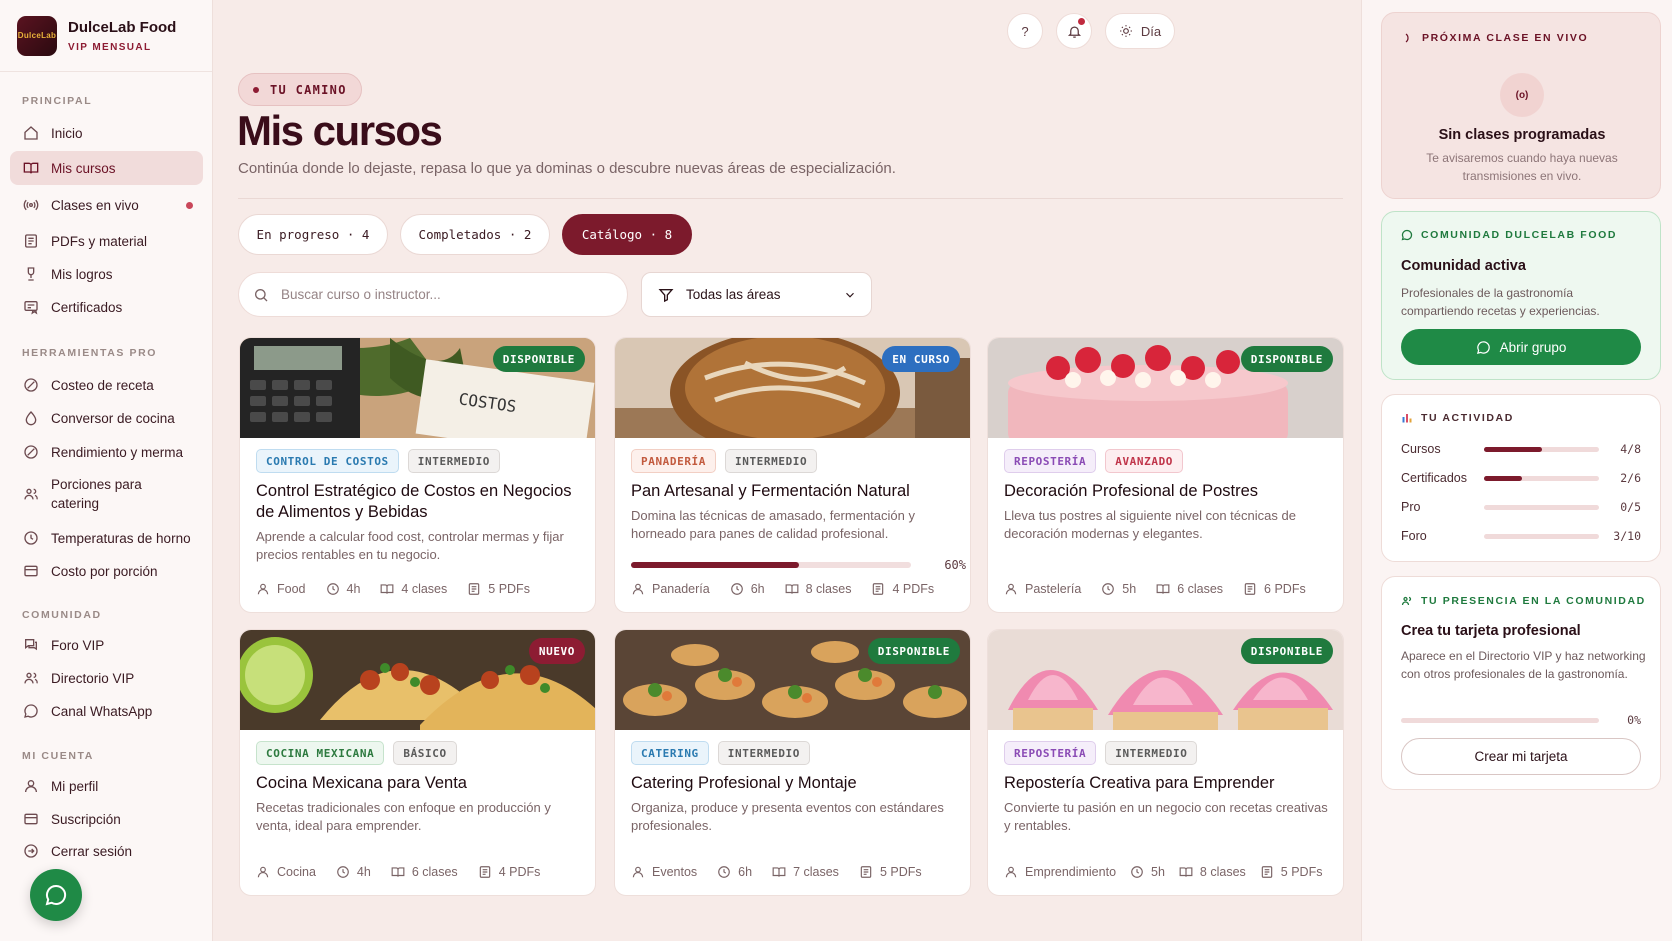 The height and width of the screenshot is (941, 1672). I want to click on level-tag: INTERMEDIO, so click(764, 753).